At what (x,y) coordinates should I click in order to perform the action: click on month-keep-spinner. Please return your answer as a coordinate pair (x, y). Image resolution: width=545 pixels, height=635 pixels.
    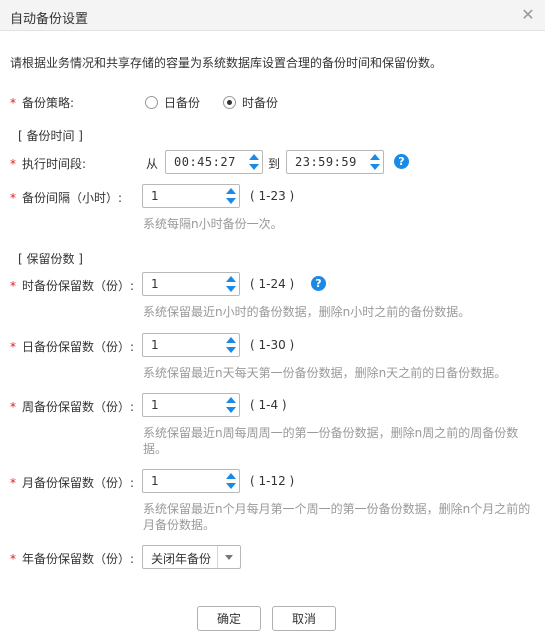
    Looking at the image, I should click on (231, 481).